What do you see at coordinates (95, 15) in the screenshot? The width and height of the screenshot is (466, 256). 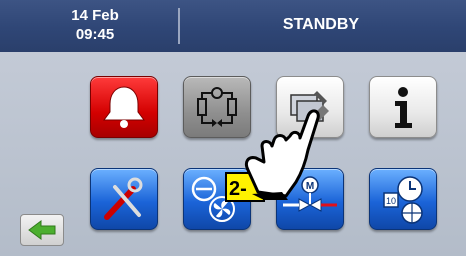 I see `date-label: 14 Feb` at bounding box center [95, 15].